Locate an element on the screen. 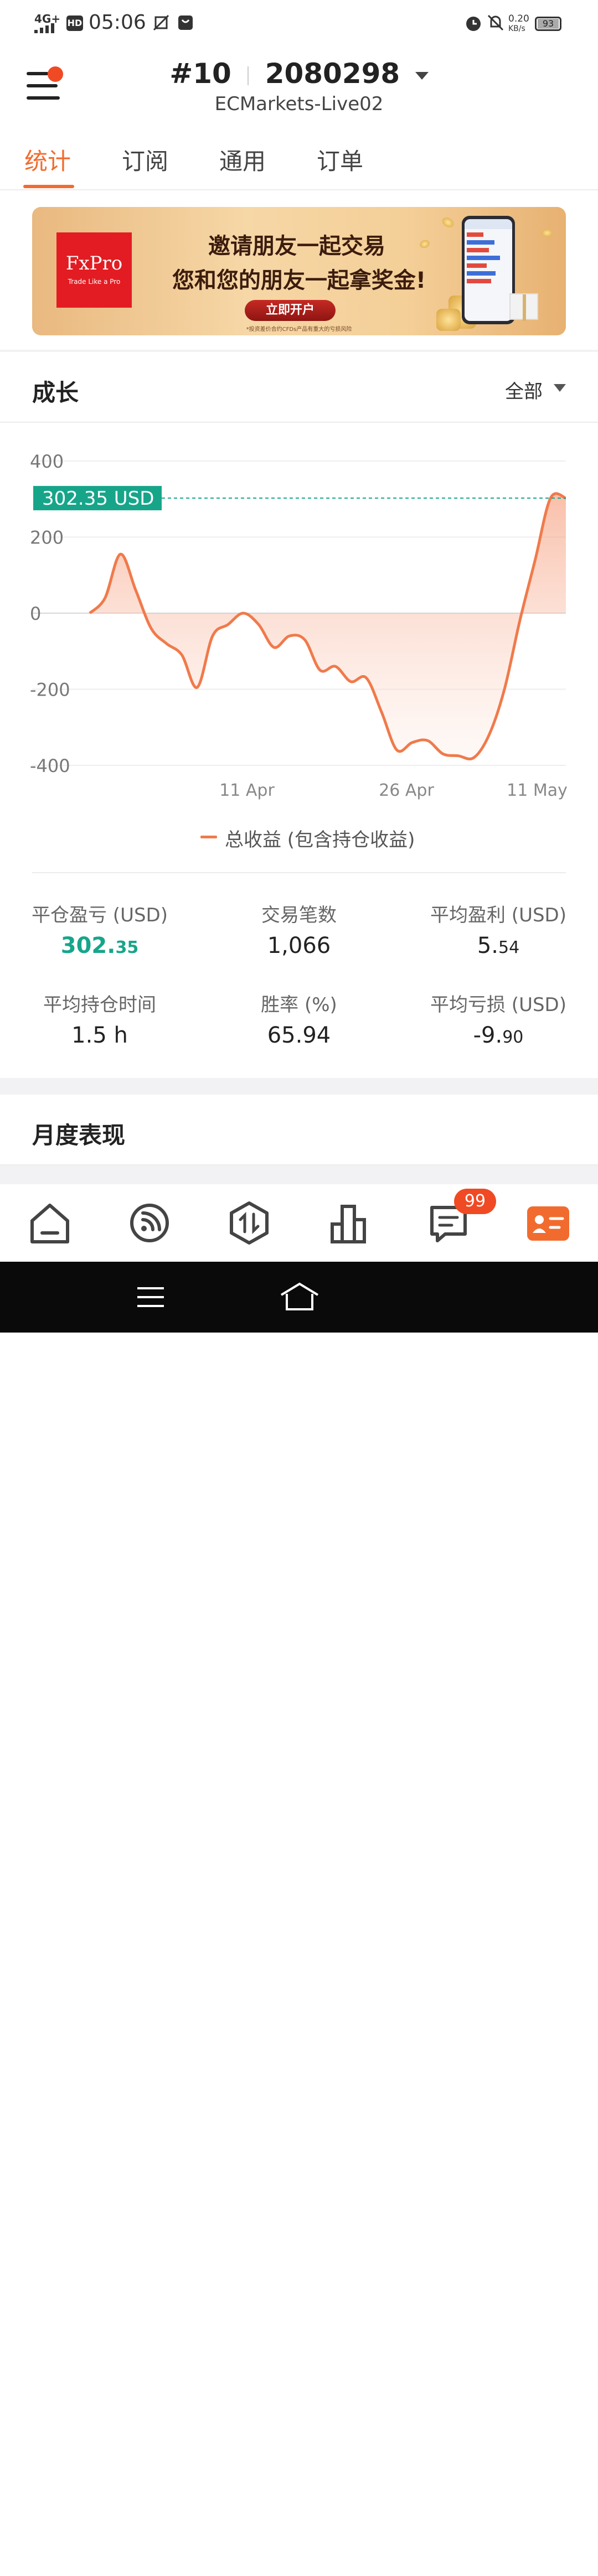 This screenshot has width=598, height=2576. chart-legend: 总收益 (包含持仓收益) is located at coordinates (320, 838).